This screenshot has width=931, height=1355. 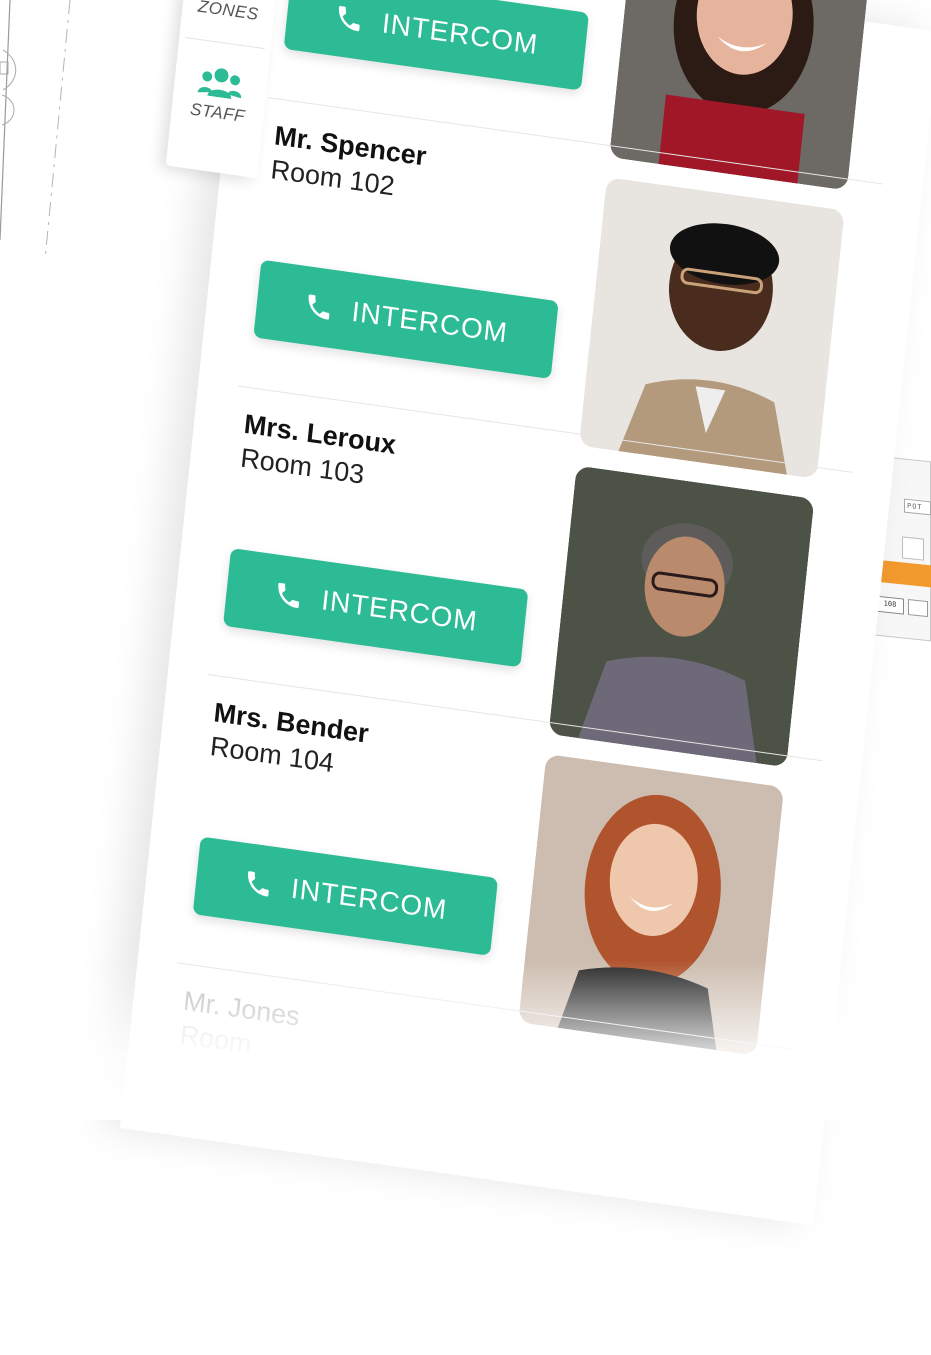 I want to click on tab-divider, so click(x=225, y=43).